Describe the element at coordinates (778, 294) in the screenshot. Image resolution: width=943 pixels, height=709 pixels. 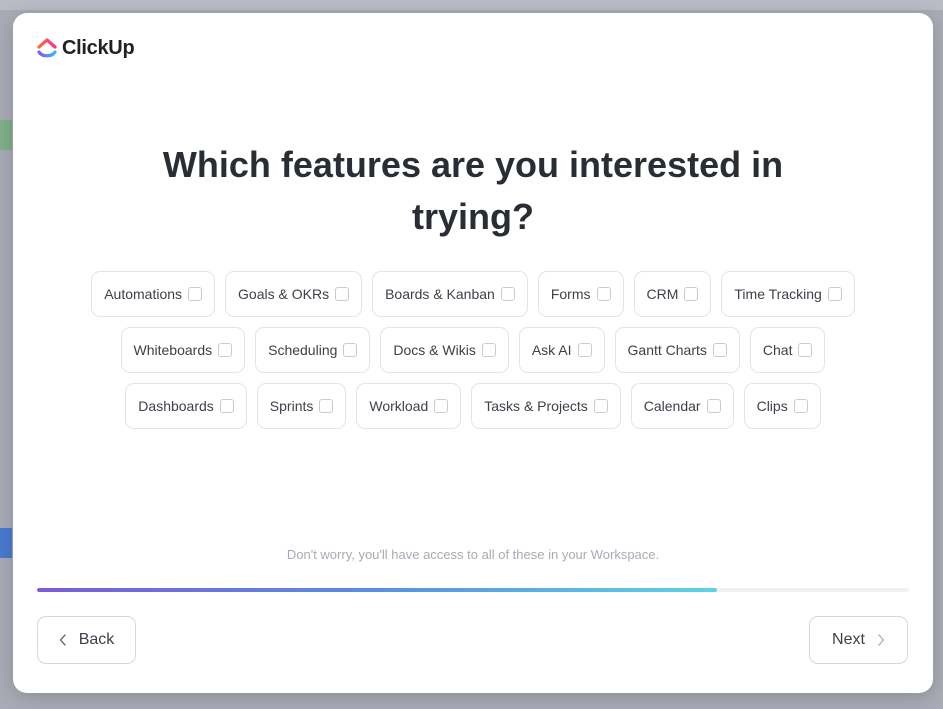
I see `feature-chip-label: Time Tracking` at that location.